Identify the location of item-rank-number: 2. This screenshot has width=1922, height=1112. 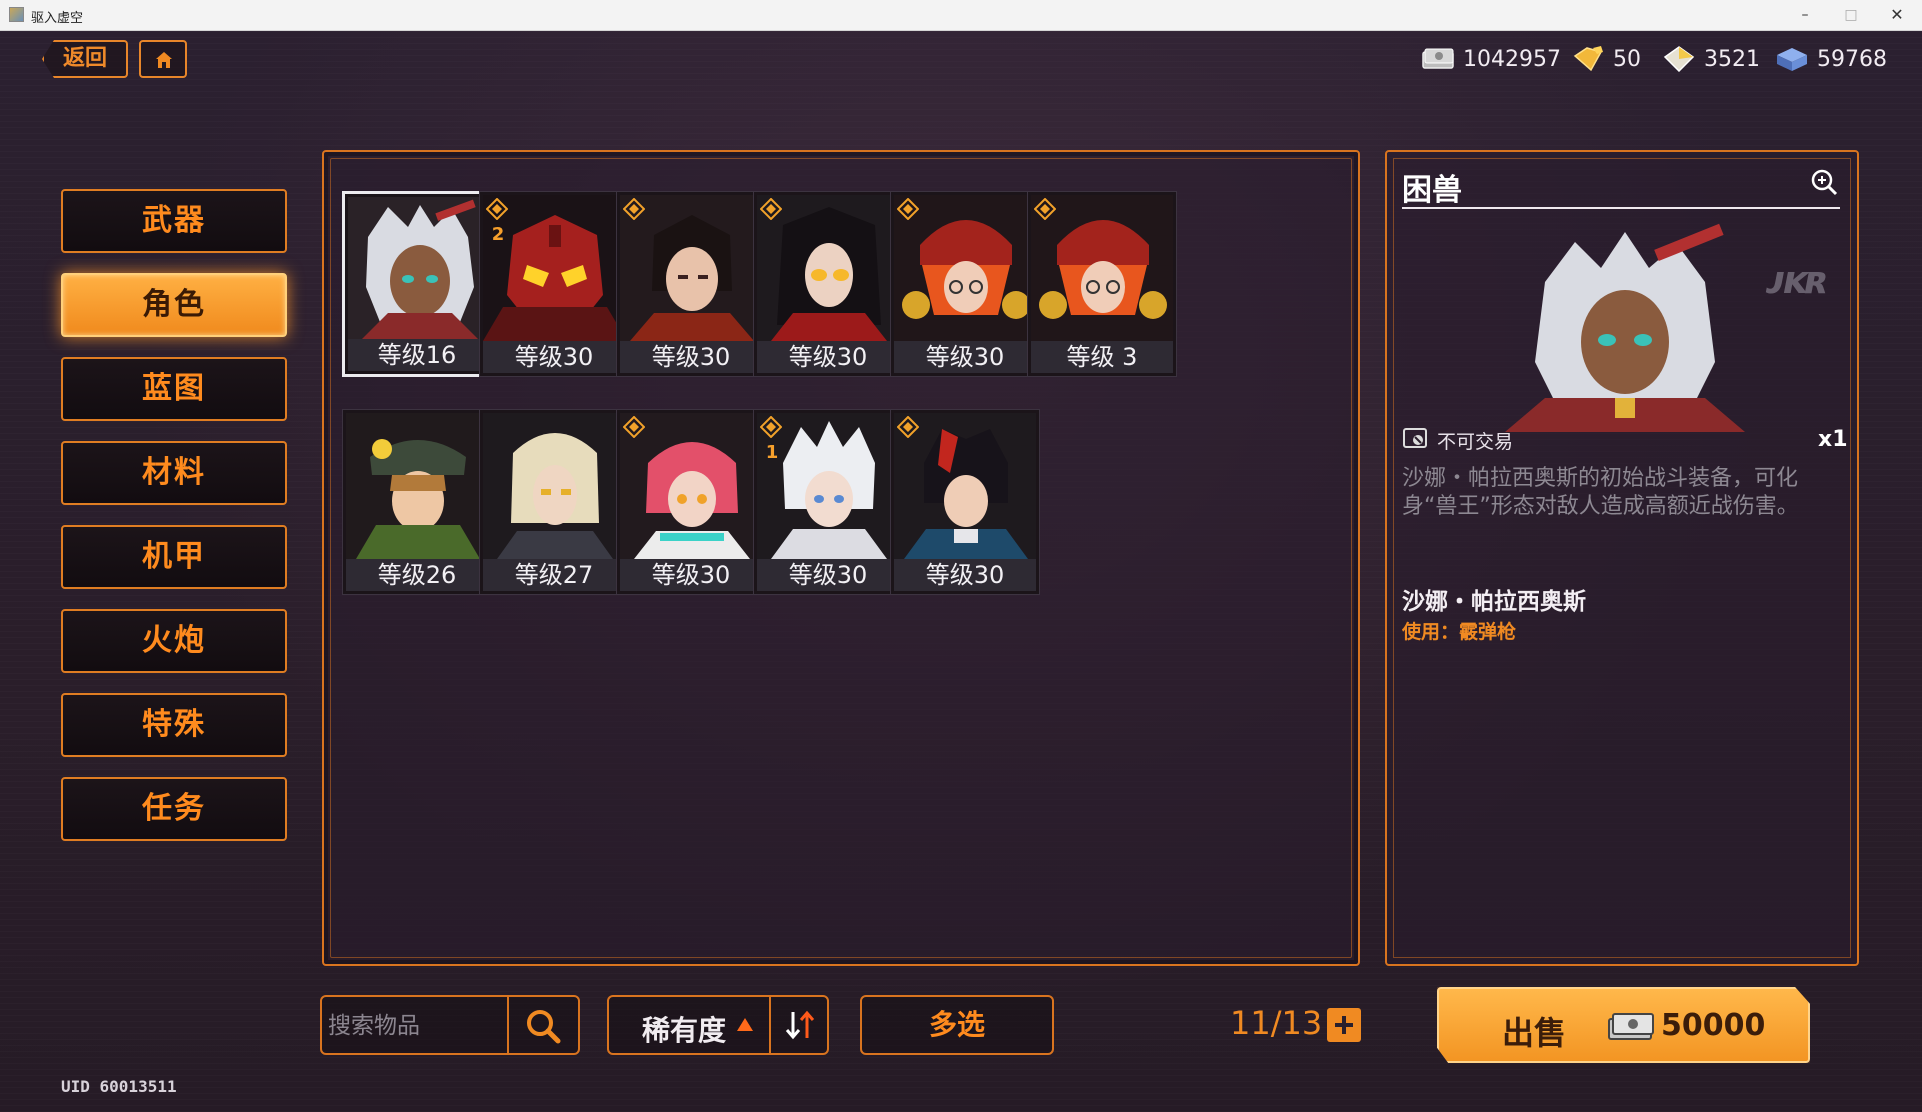
(498, 234).